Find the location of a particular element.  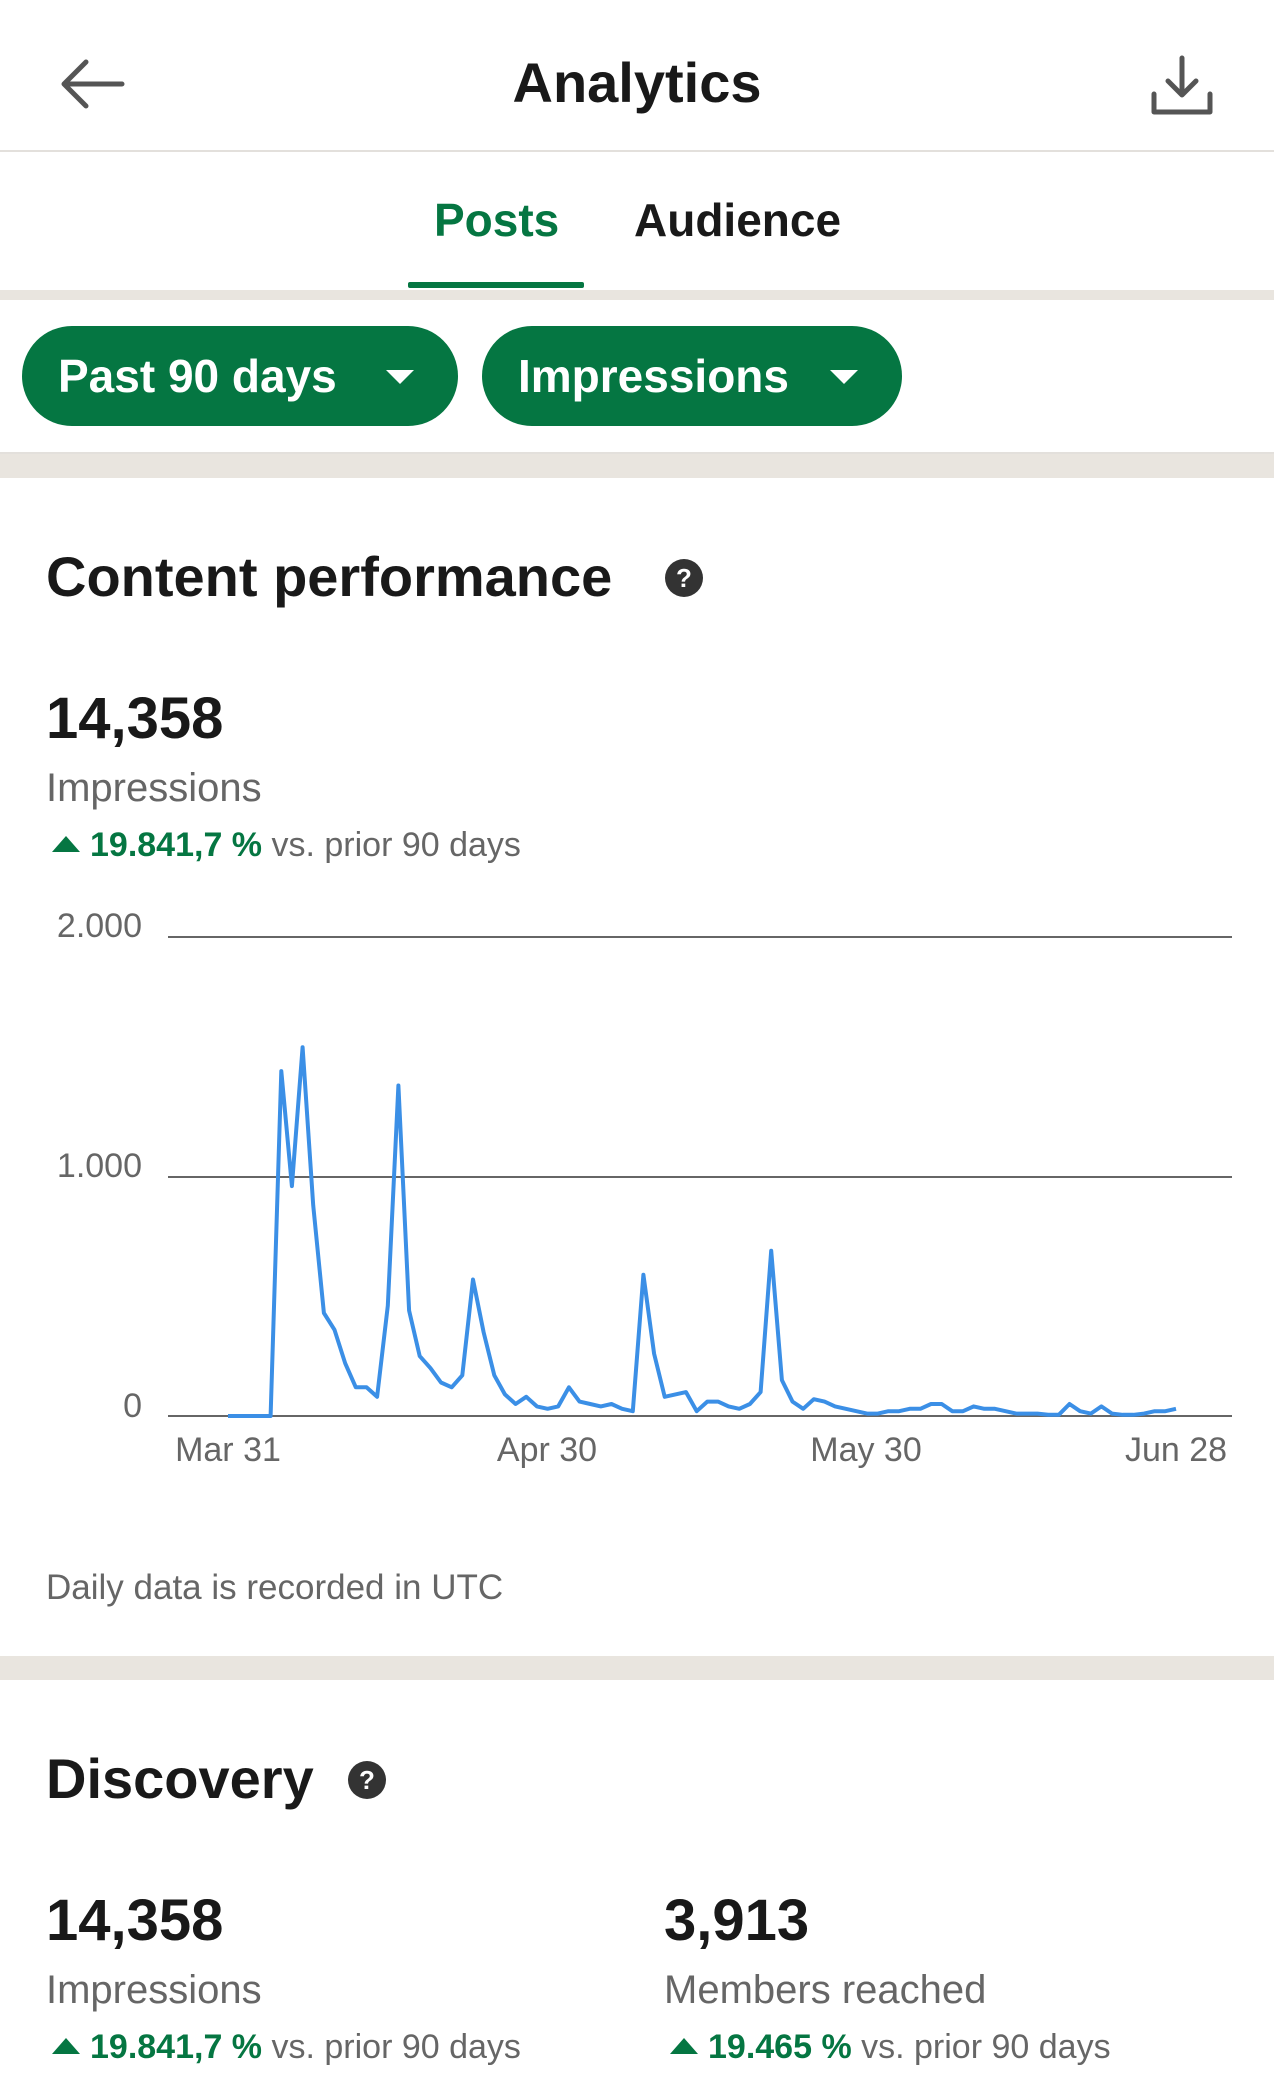

discovery-title: Discovery is located at coordinates (180, 1778).